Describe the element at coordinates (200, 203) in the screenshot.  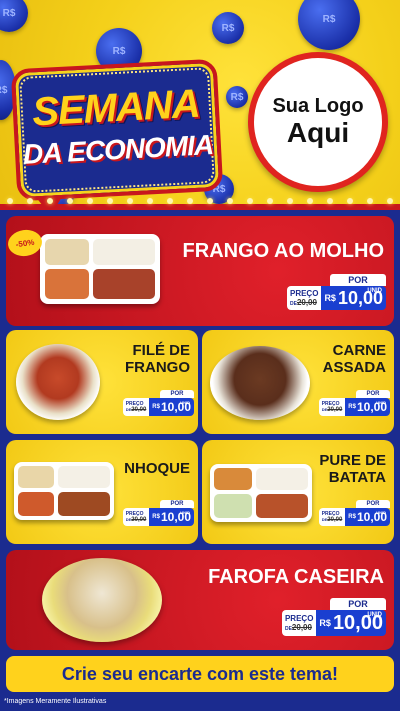
I see `marquee-lights` at that location.